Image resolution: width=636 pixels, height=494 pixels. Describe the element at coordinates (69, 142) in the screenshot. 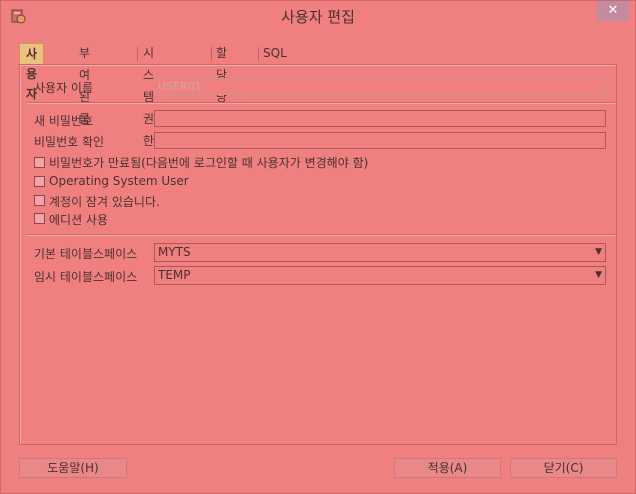

I see `confirm-password-label: 비밀번호 확인` at that location.